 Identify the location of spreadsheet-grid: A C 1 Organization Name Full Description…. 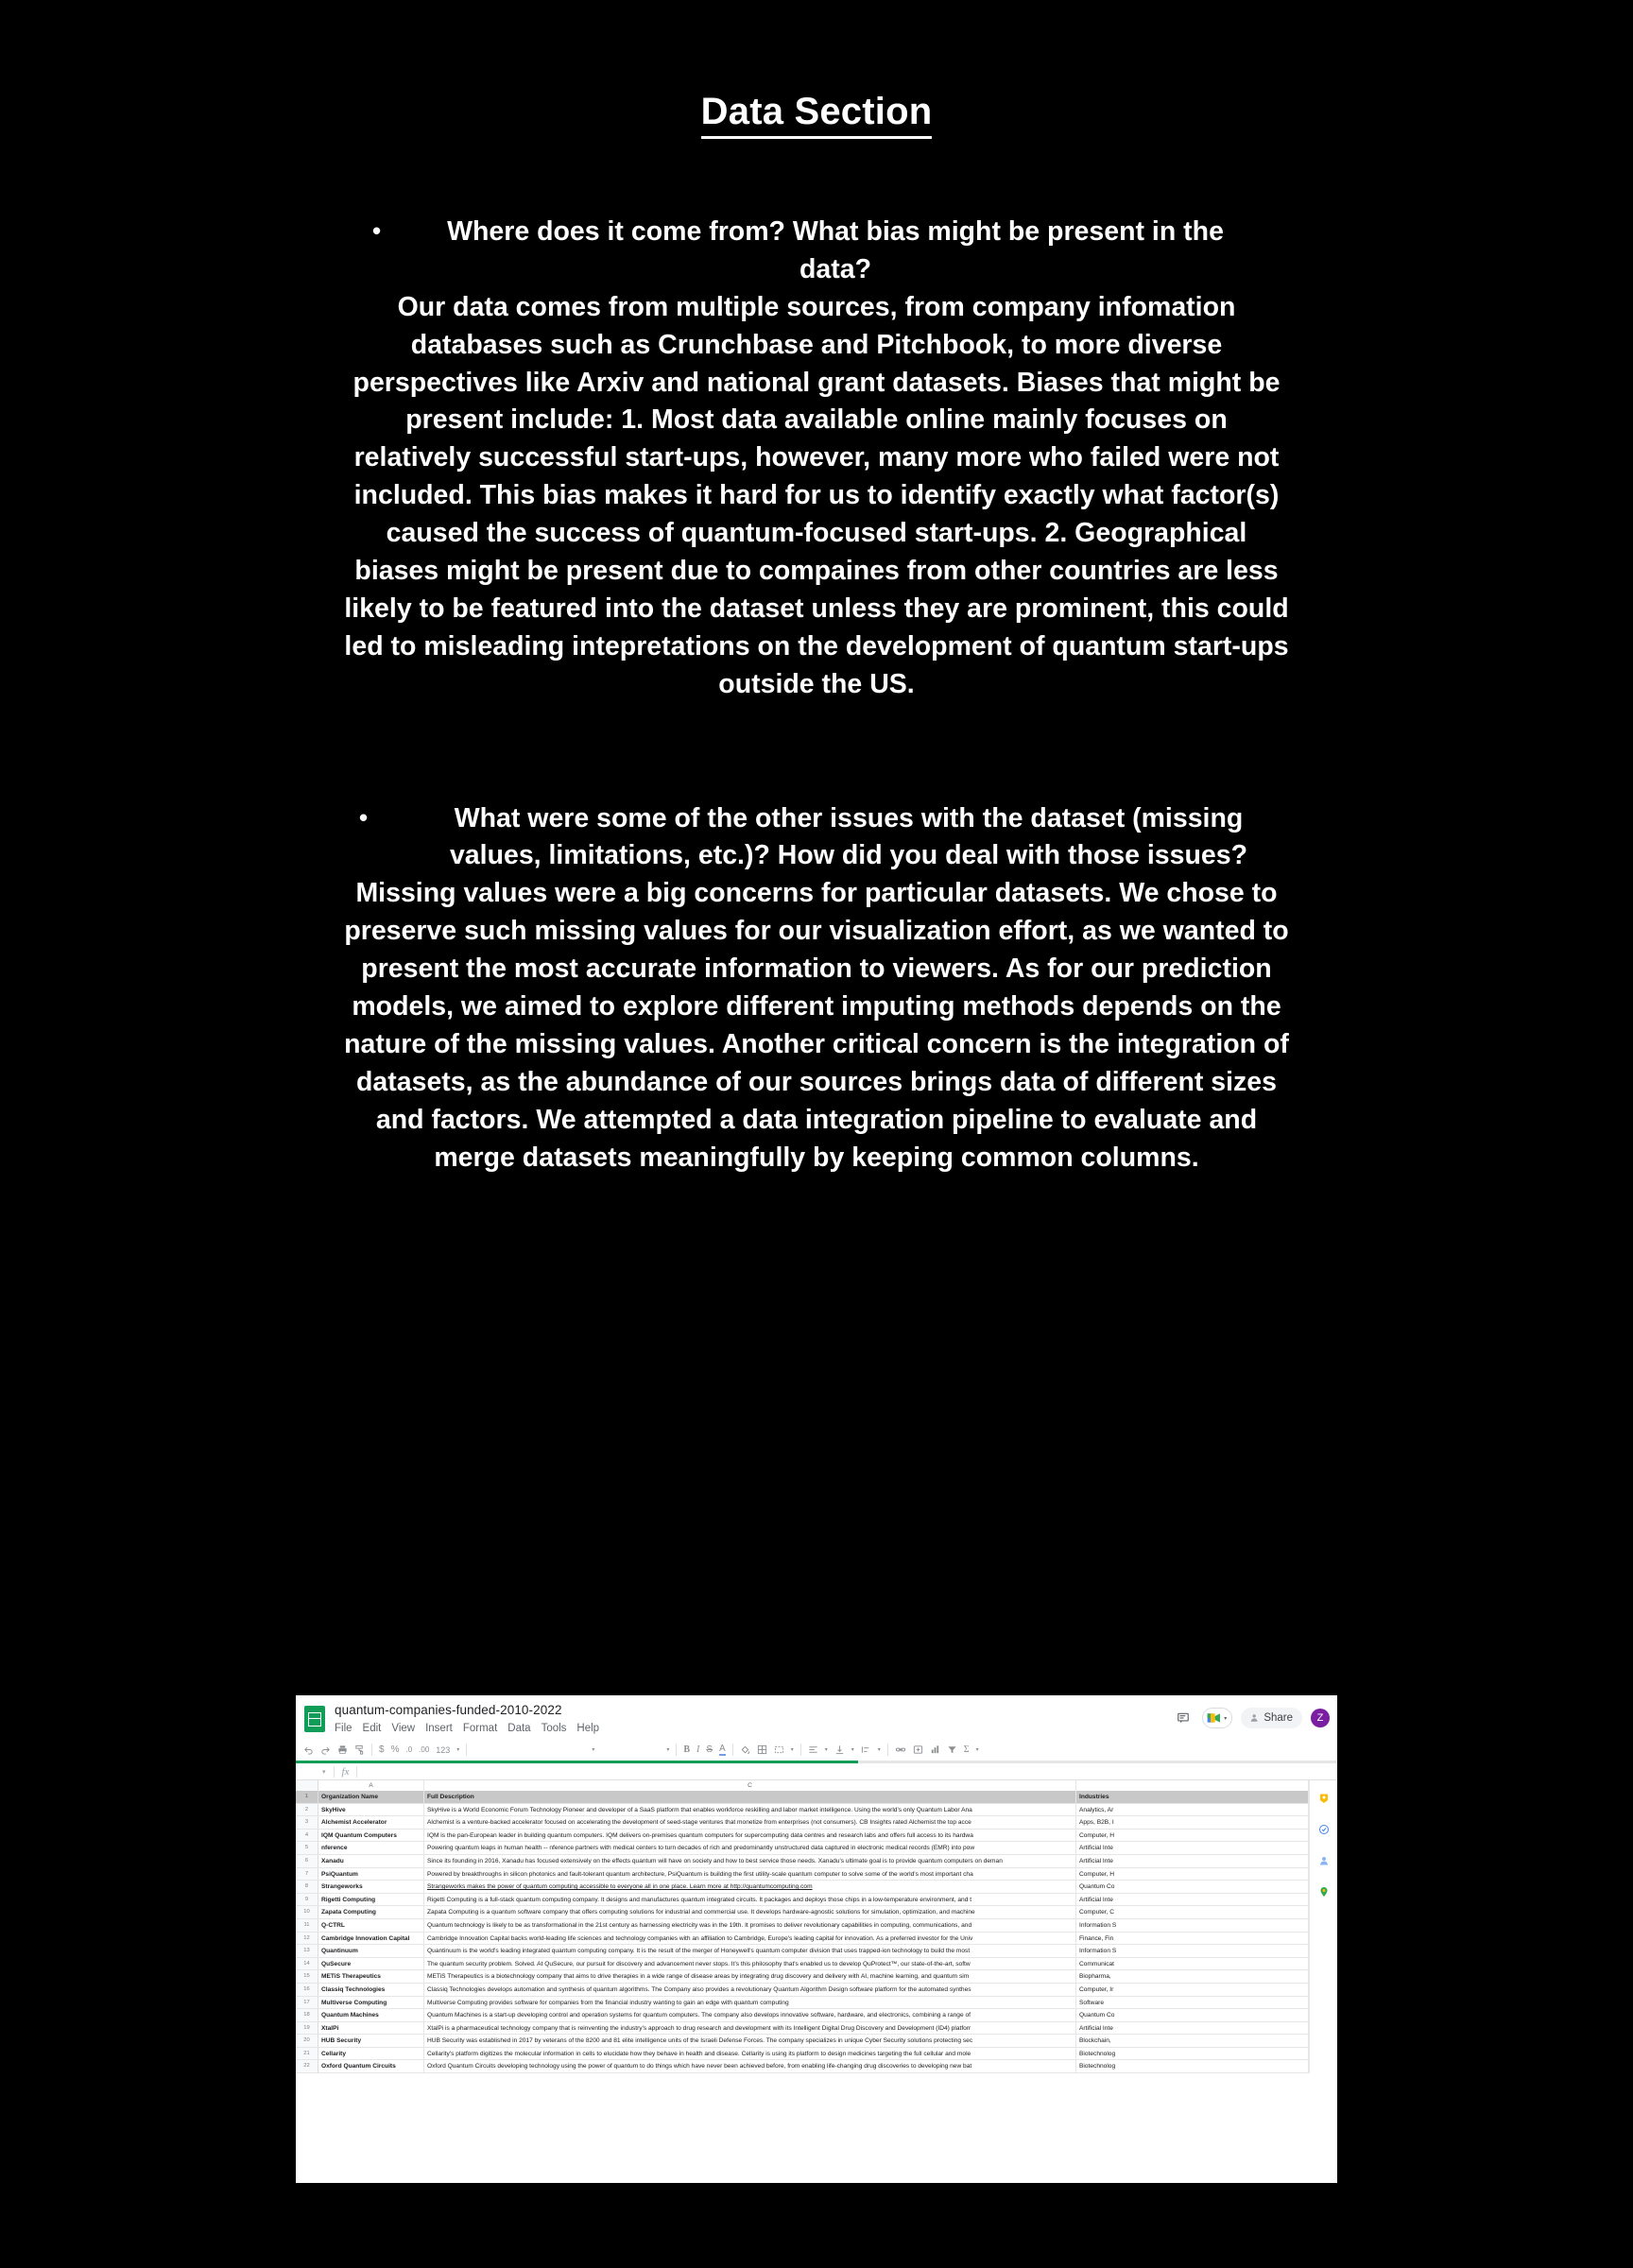
(803, 1927).